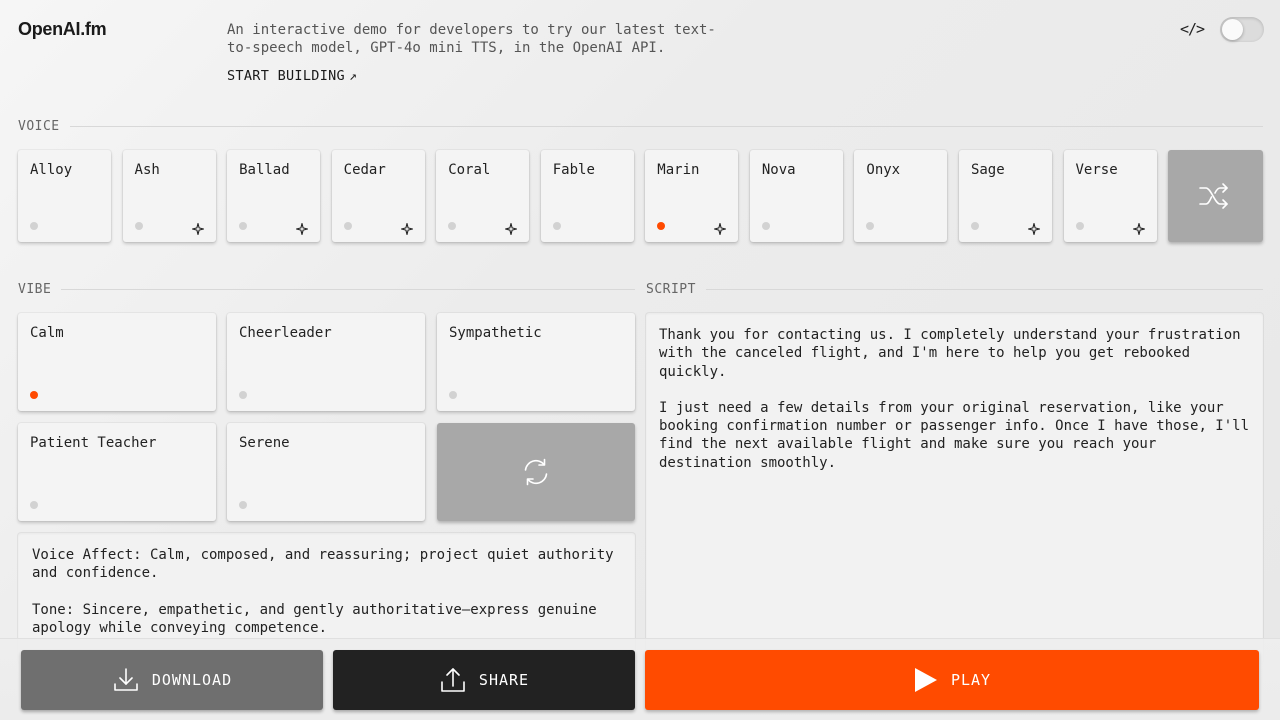  What do you see at coordinates (117, 472) in the screenshot?
I see `vibe-card-patient-teacher: Patient Teacher` at bounding box center [117, 472].